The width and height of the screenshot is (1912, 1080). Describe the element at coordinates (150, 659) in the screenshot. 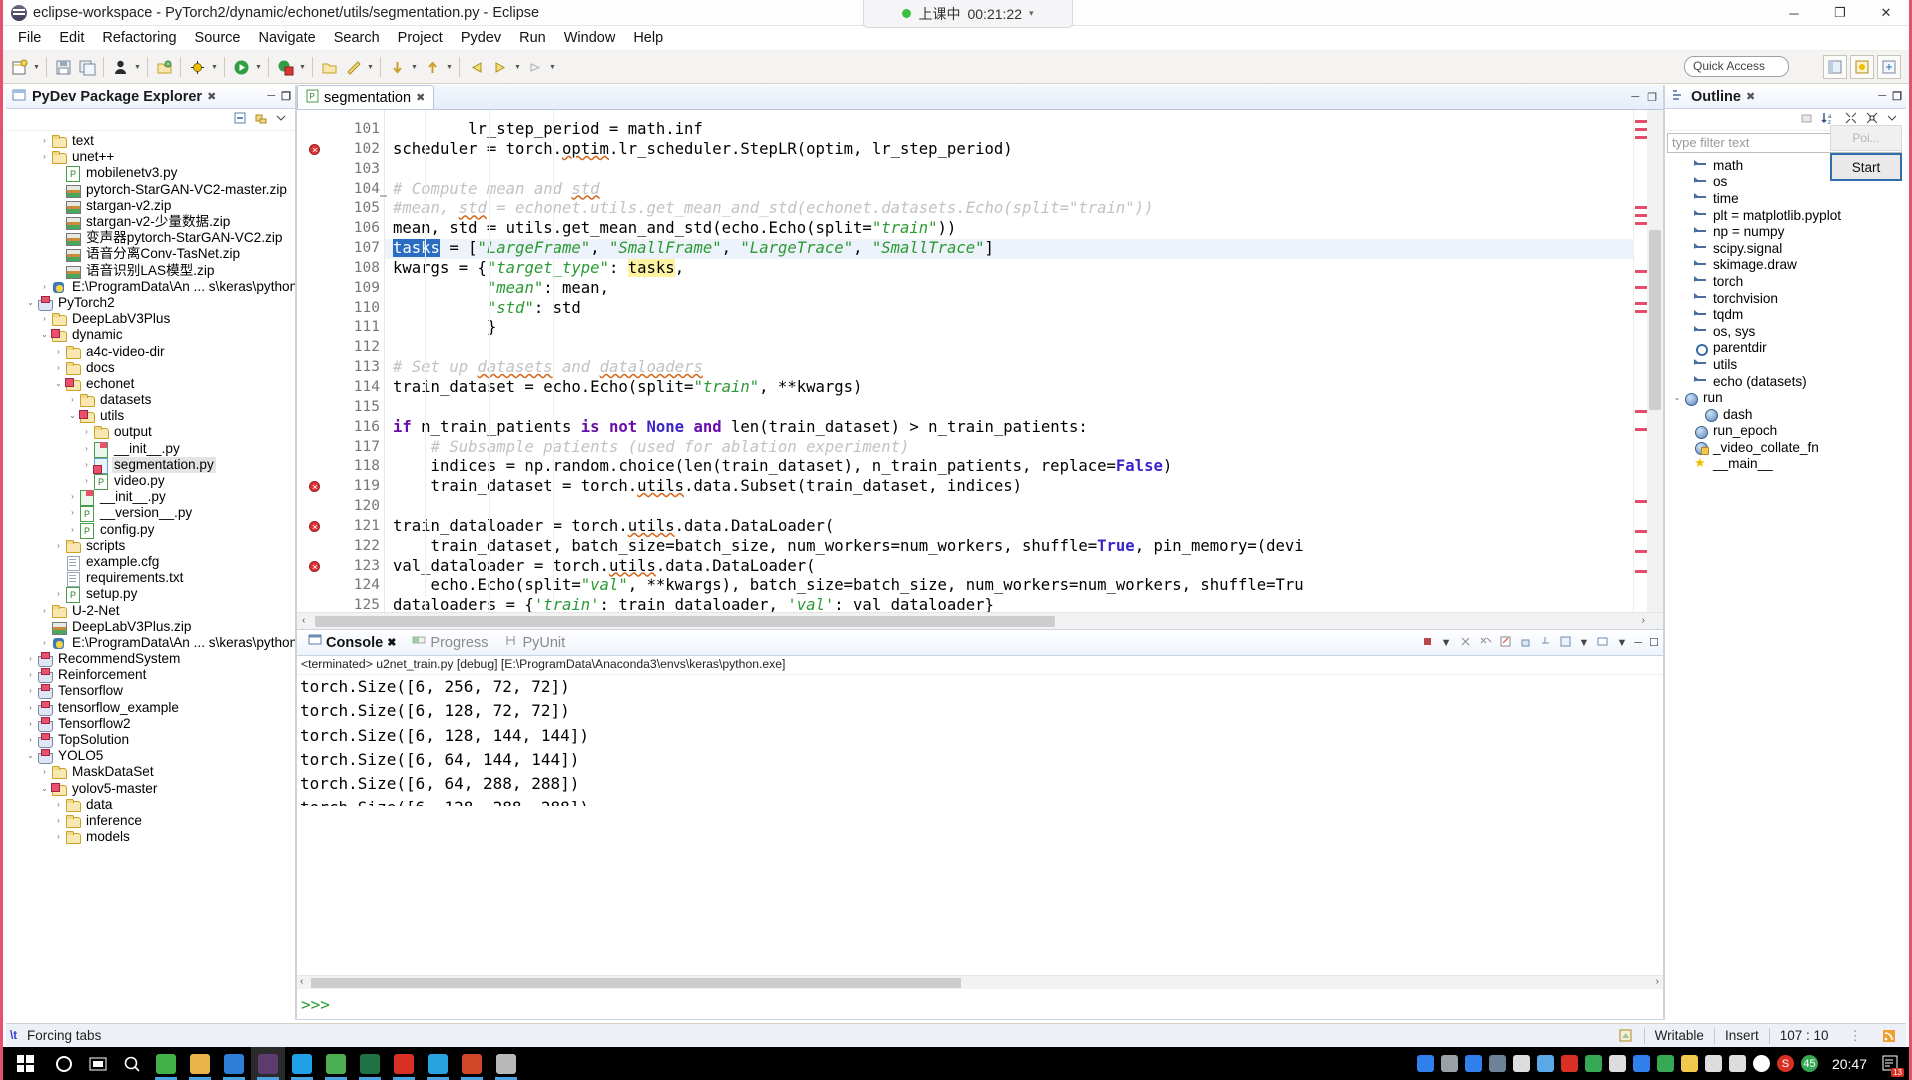

I see `tree-item: › RecommendSystem` at that location.